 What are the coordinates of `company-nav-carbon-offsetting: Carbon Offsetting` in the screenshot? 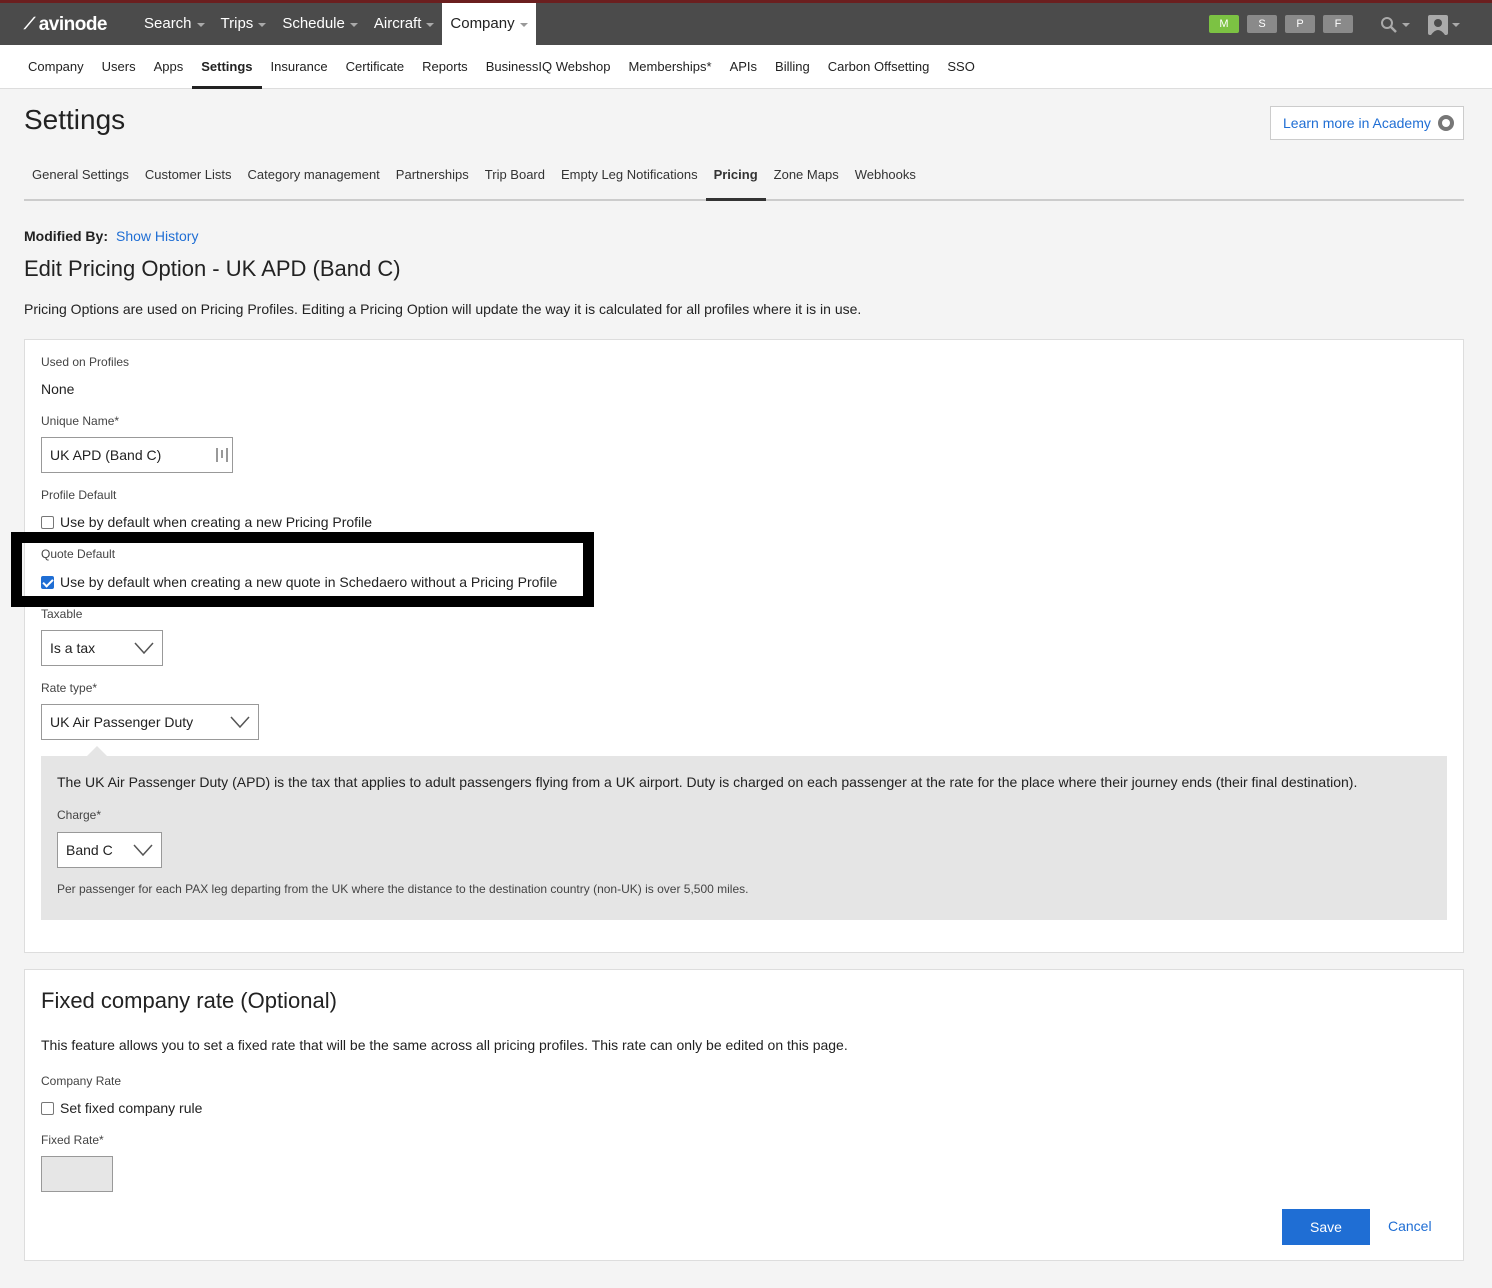 It's located at (879, 67).